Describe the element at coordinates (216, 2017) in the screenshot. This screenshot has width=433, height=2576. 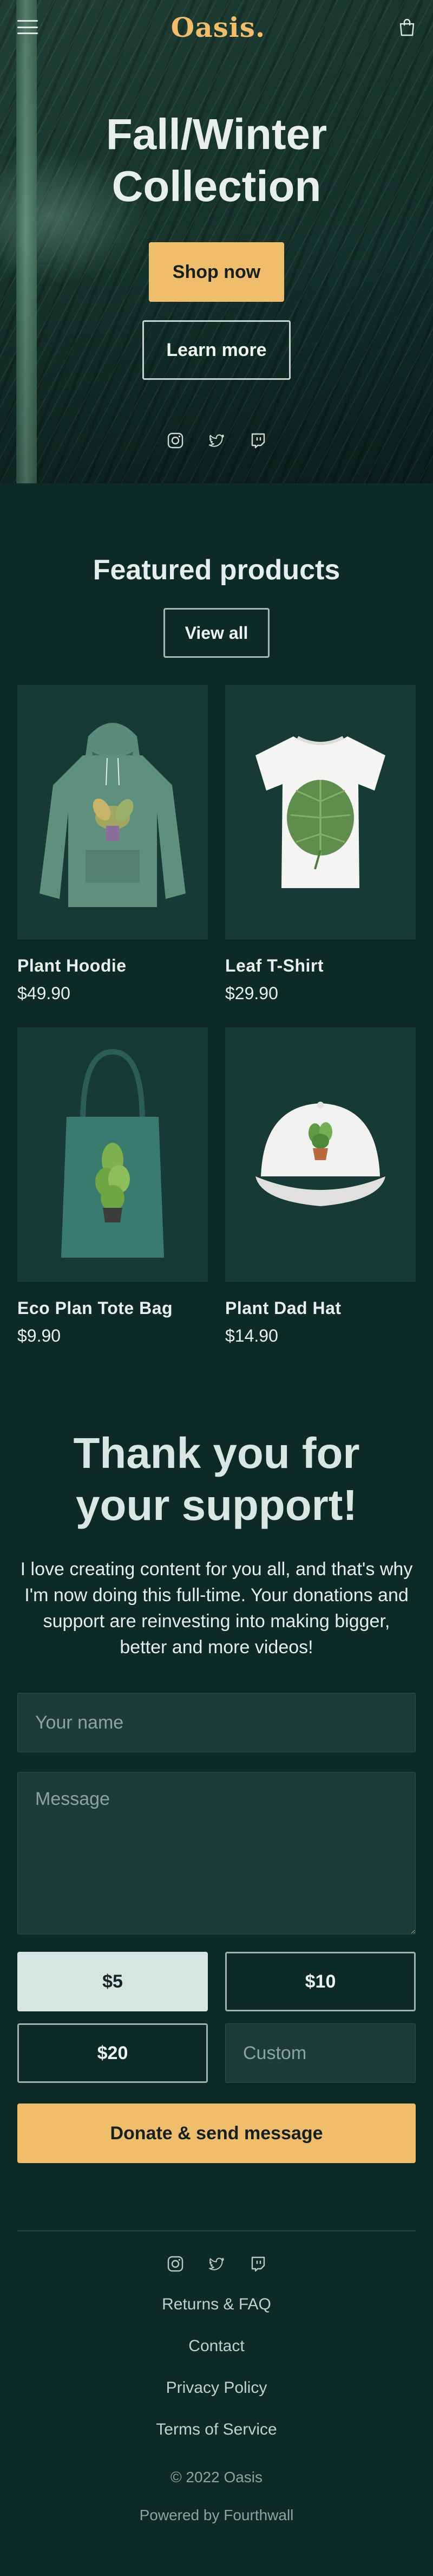
I see `donation-amount-options: $5 $10 $20` at that location.